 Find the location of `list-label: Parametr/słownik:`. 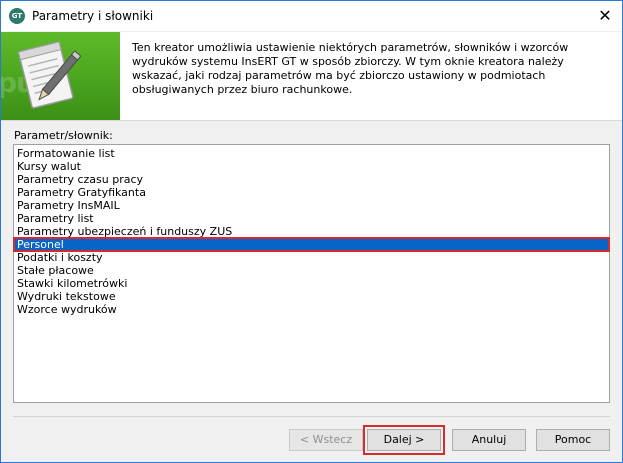

list-label: Parametr/słownik: is located at coordinates (63, 135).